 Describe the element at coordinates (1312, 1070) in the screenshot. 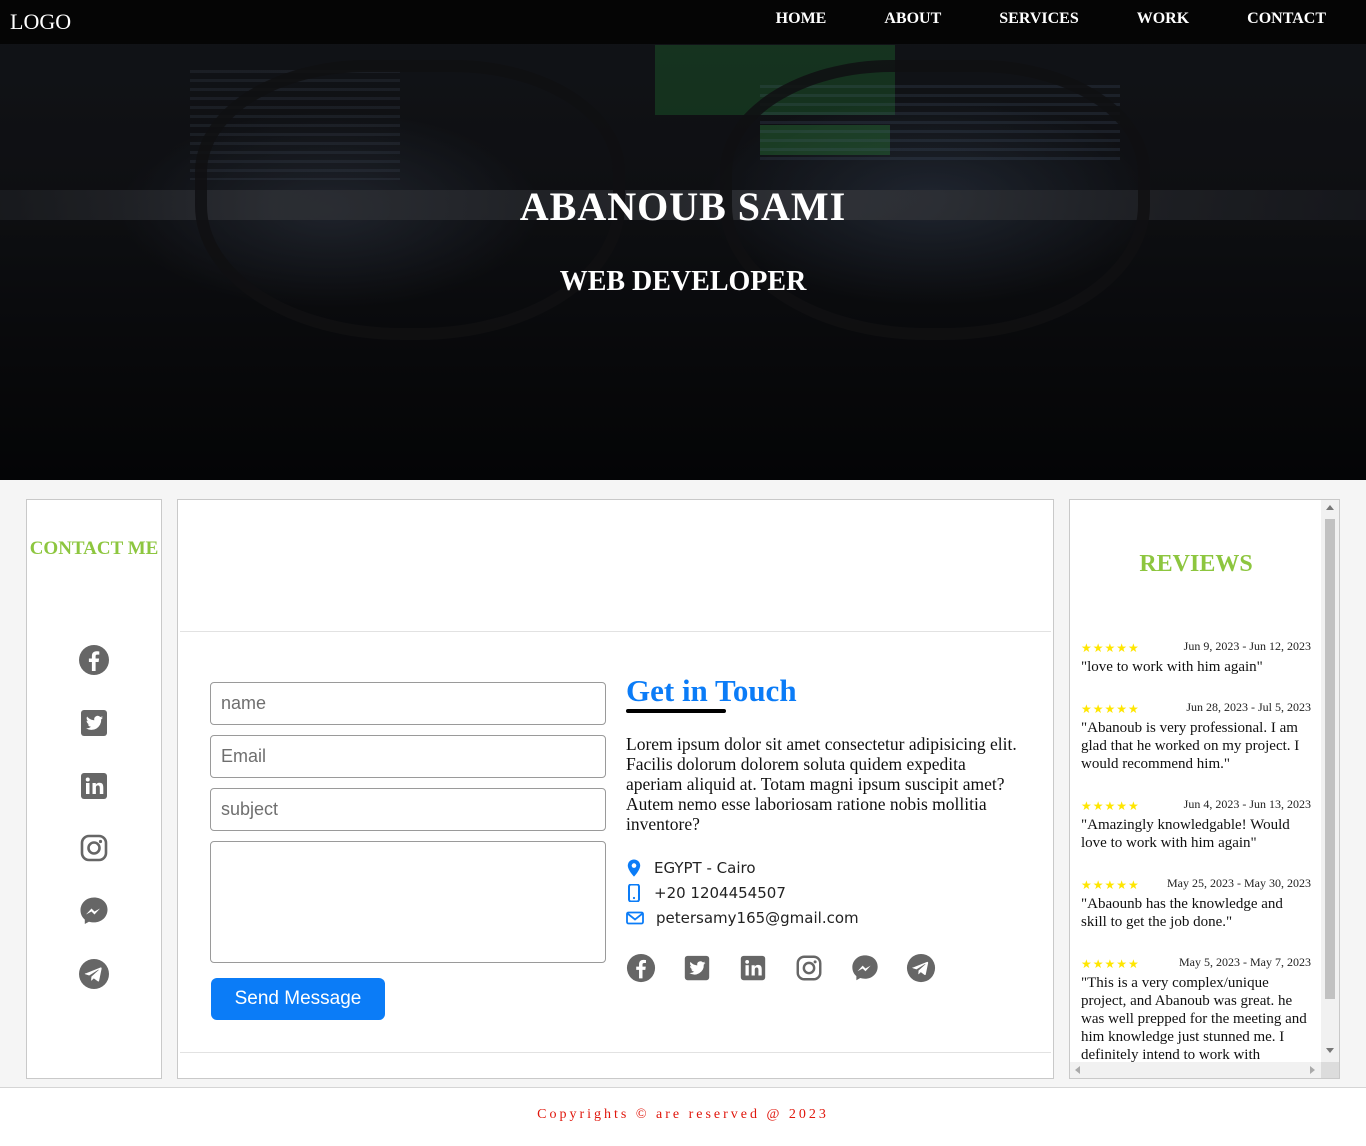

I see `scroll-right-arrow` at that location.